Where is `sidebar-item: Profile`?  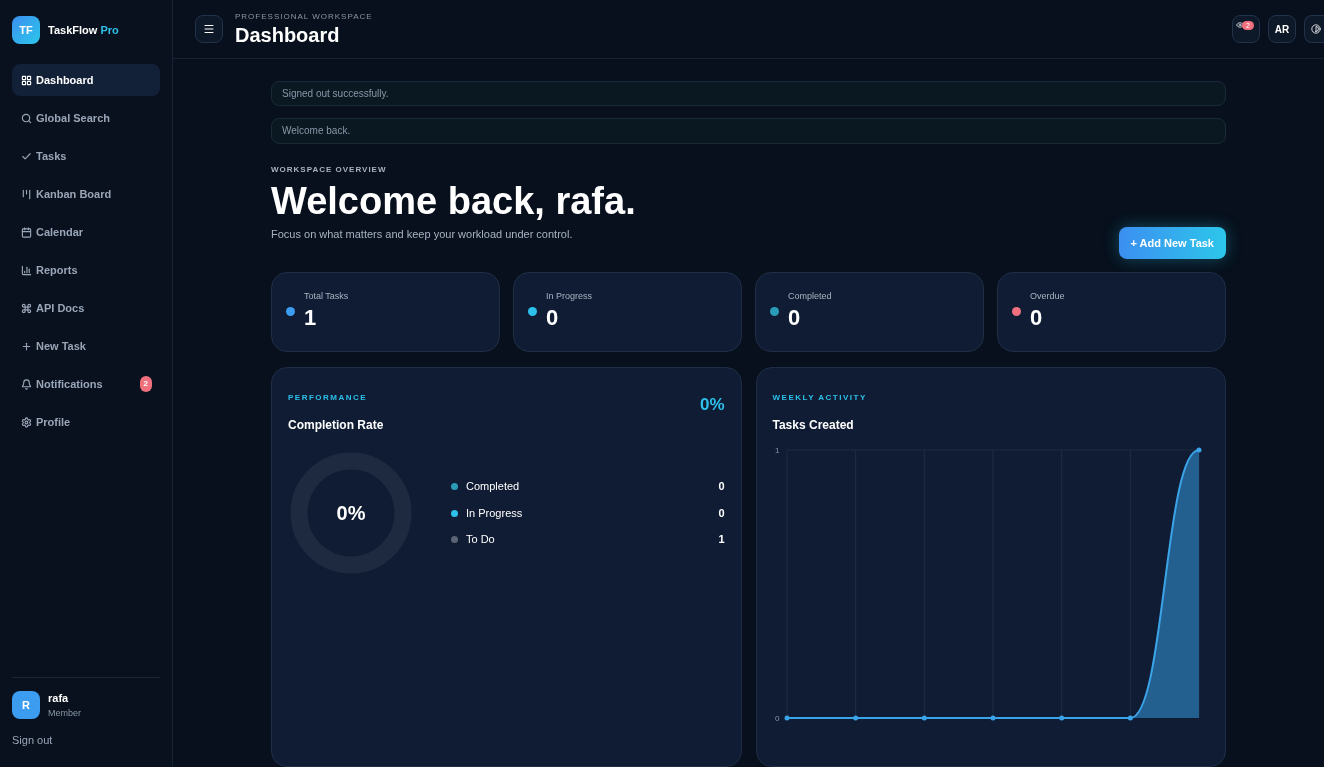 sidebar-item: Profile is located at coordinates (86, 422).